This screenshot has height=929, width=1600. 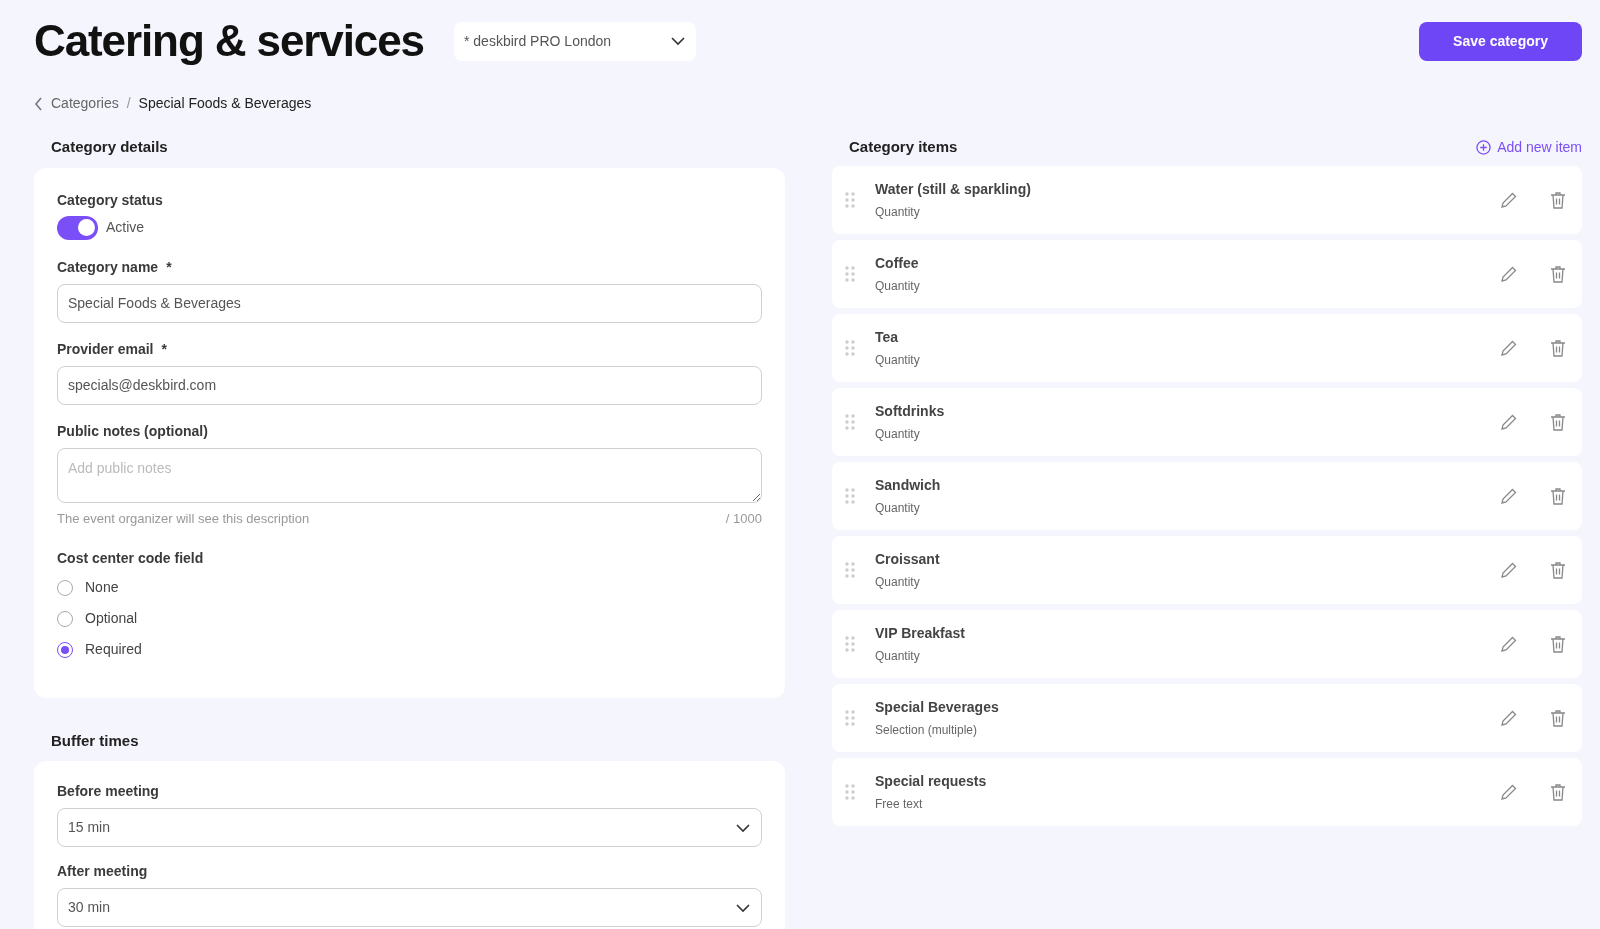 I want to click on back-chevron-icon, so click(x=38, y=103).